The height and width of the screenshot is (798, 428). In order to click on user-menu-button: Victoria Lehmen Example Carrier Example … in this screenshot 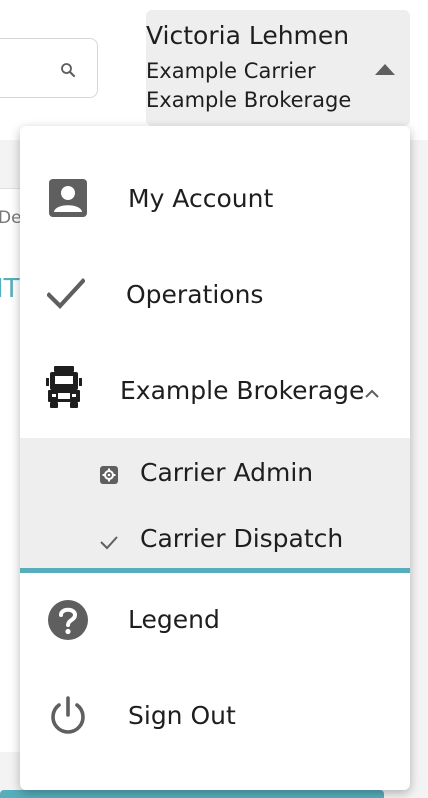, I will do `click(278, 68)`.